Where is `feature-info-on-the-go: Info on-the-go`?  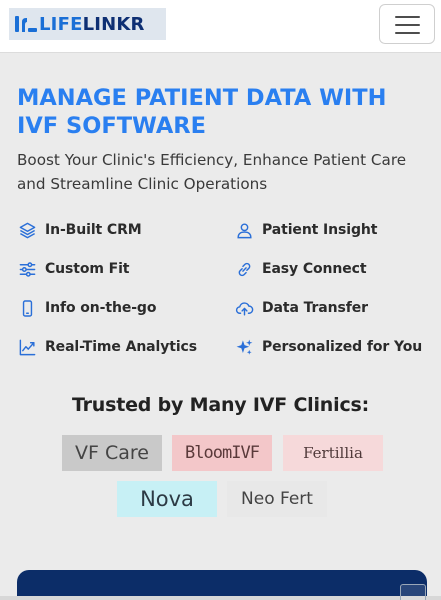
feature-info-on-the-go: Info on-the-go is located at coordinates (86, 308).